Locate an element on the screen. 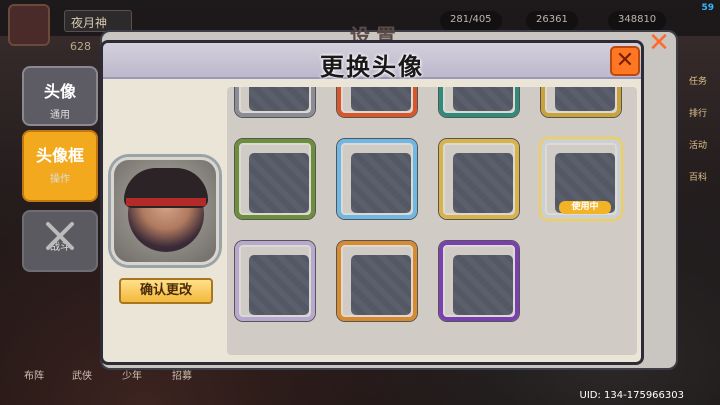  right-menu-ranking: 排行 is located at coordinates (698, 104).